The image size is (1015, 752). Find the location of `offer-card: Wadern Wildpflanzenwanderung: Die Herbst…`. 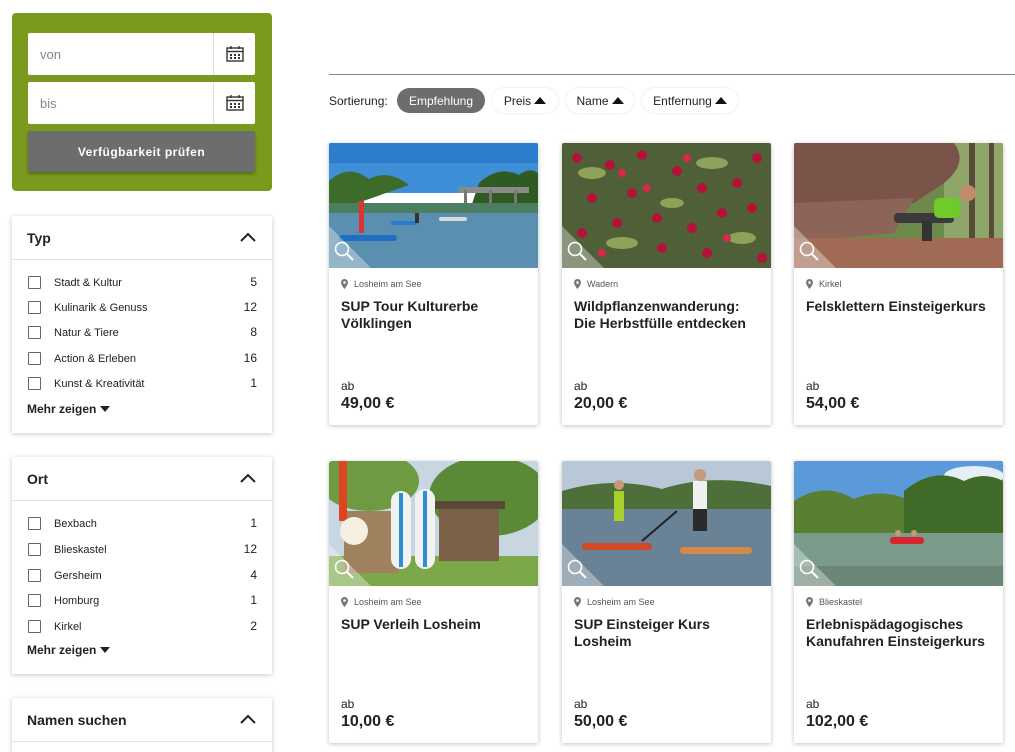

offer-card: Wadern Wildpflanzenwanderung: Die Herbst… is located at coordinates (666, 284).